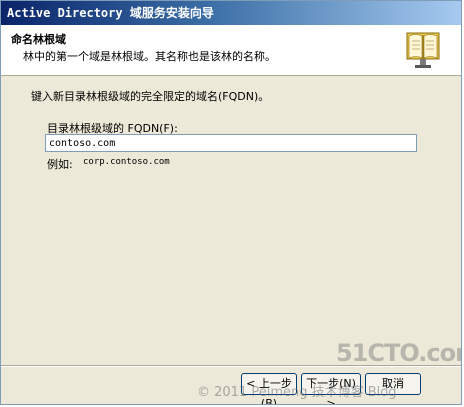 The image size is (464, 407). Describe the element at coordinates (398, 353) in the screenshot. I see `watermark-logo: 51CTO.com` at that location.